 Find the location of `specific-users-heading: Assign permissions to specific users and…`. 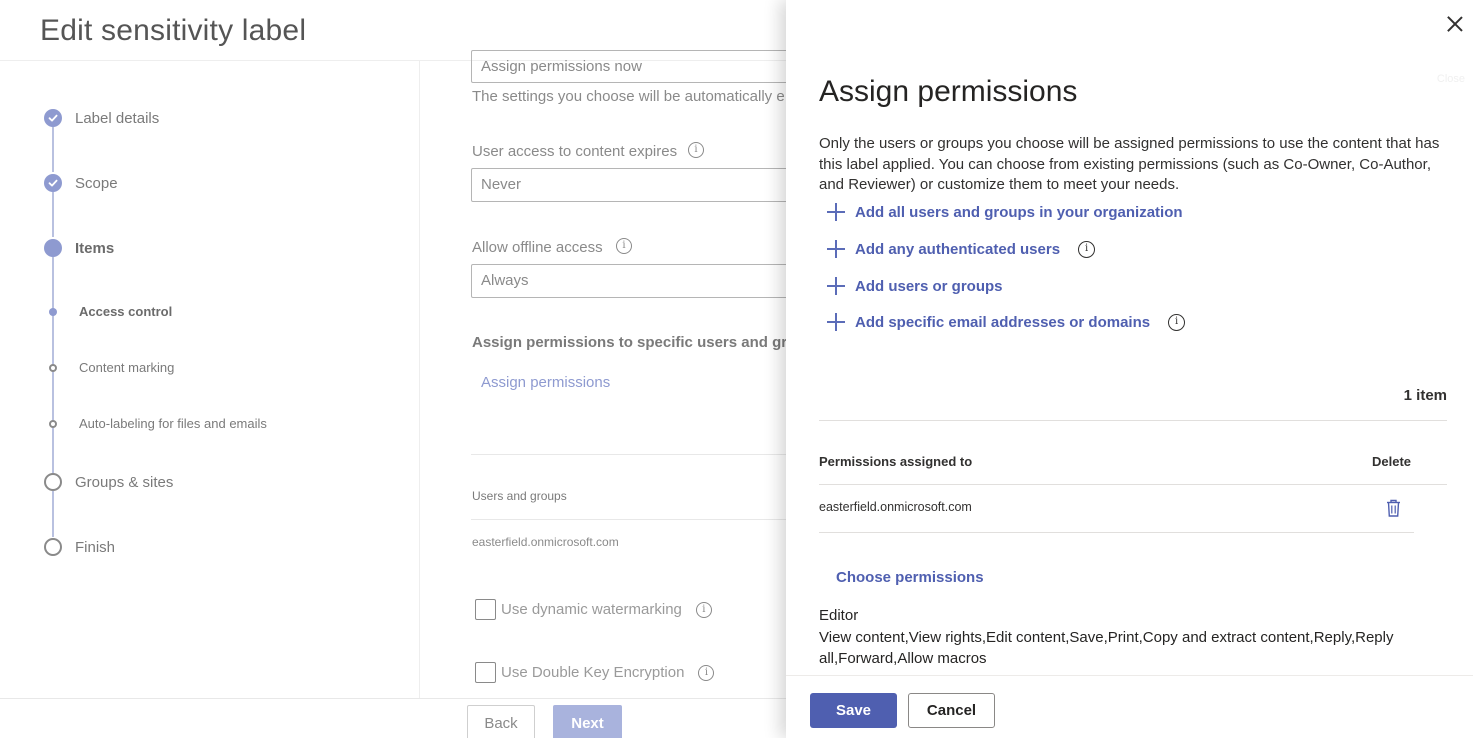

specific-users-heading: Assign permissions to specific users and… is located at coordinates (634, 342).